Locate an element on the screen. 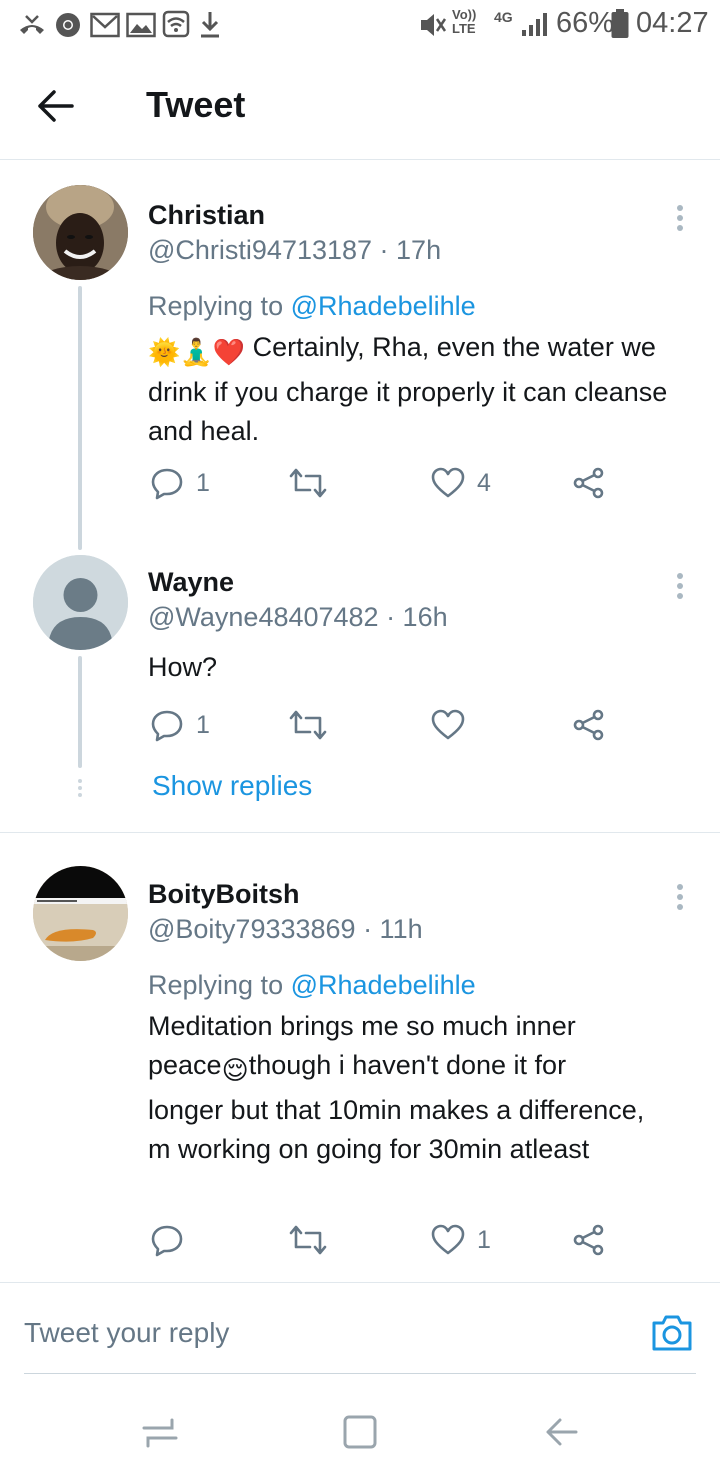 This screenshot has width=720, height=1480. gmail-icon is located at coordinates (105, 25).